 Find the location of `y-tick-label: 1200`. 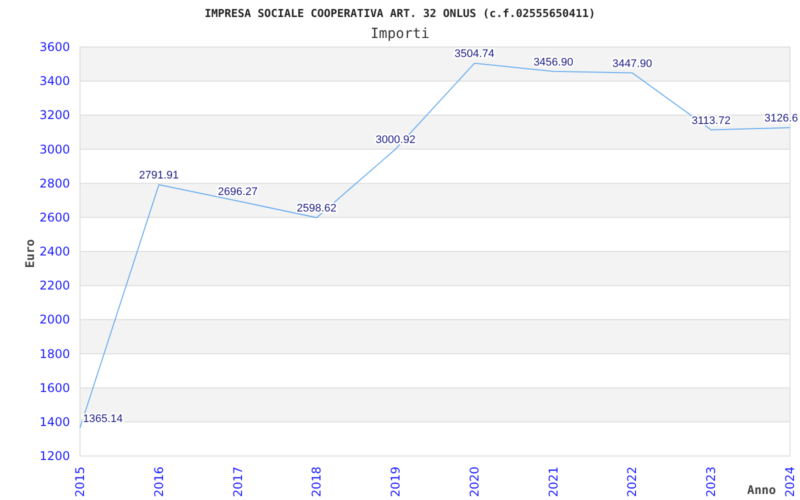

y-tick-label: 1200 is located at coordinates (54, 456).